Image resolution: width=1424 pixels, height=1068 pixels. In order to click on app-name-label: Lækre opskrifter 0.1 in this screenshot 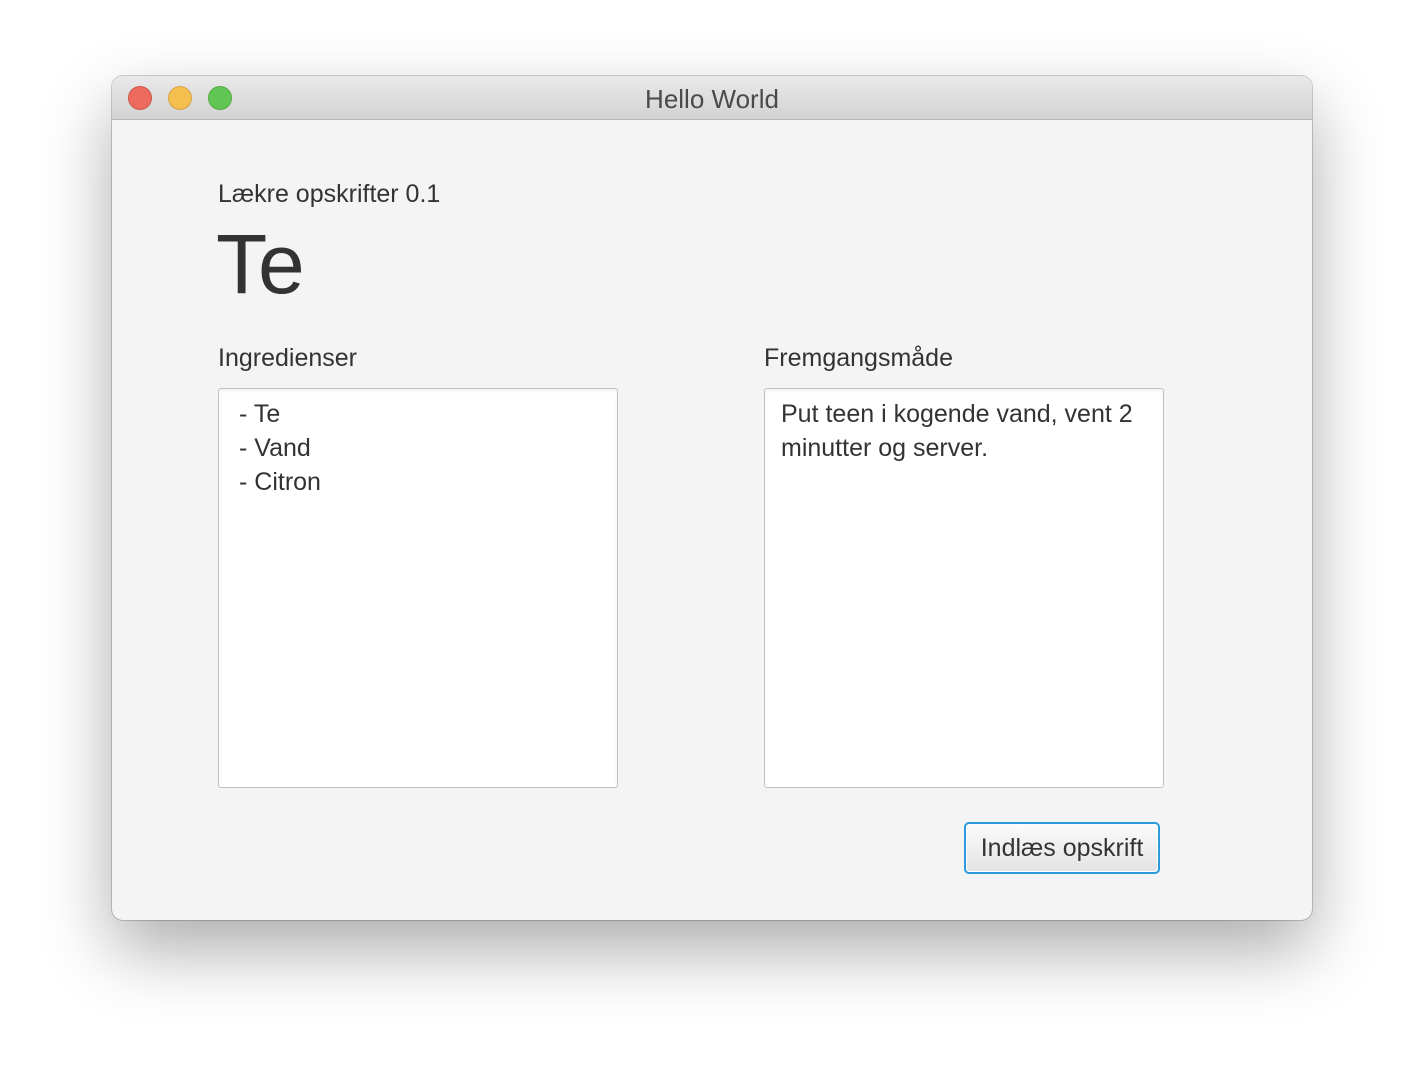, I will do `click(329, 194)`.